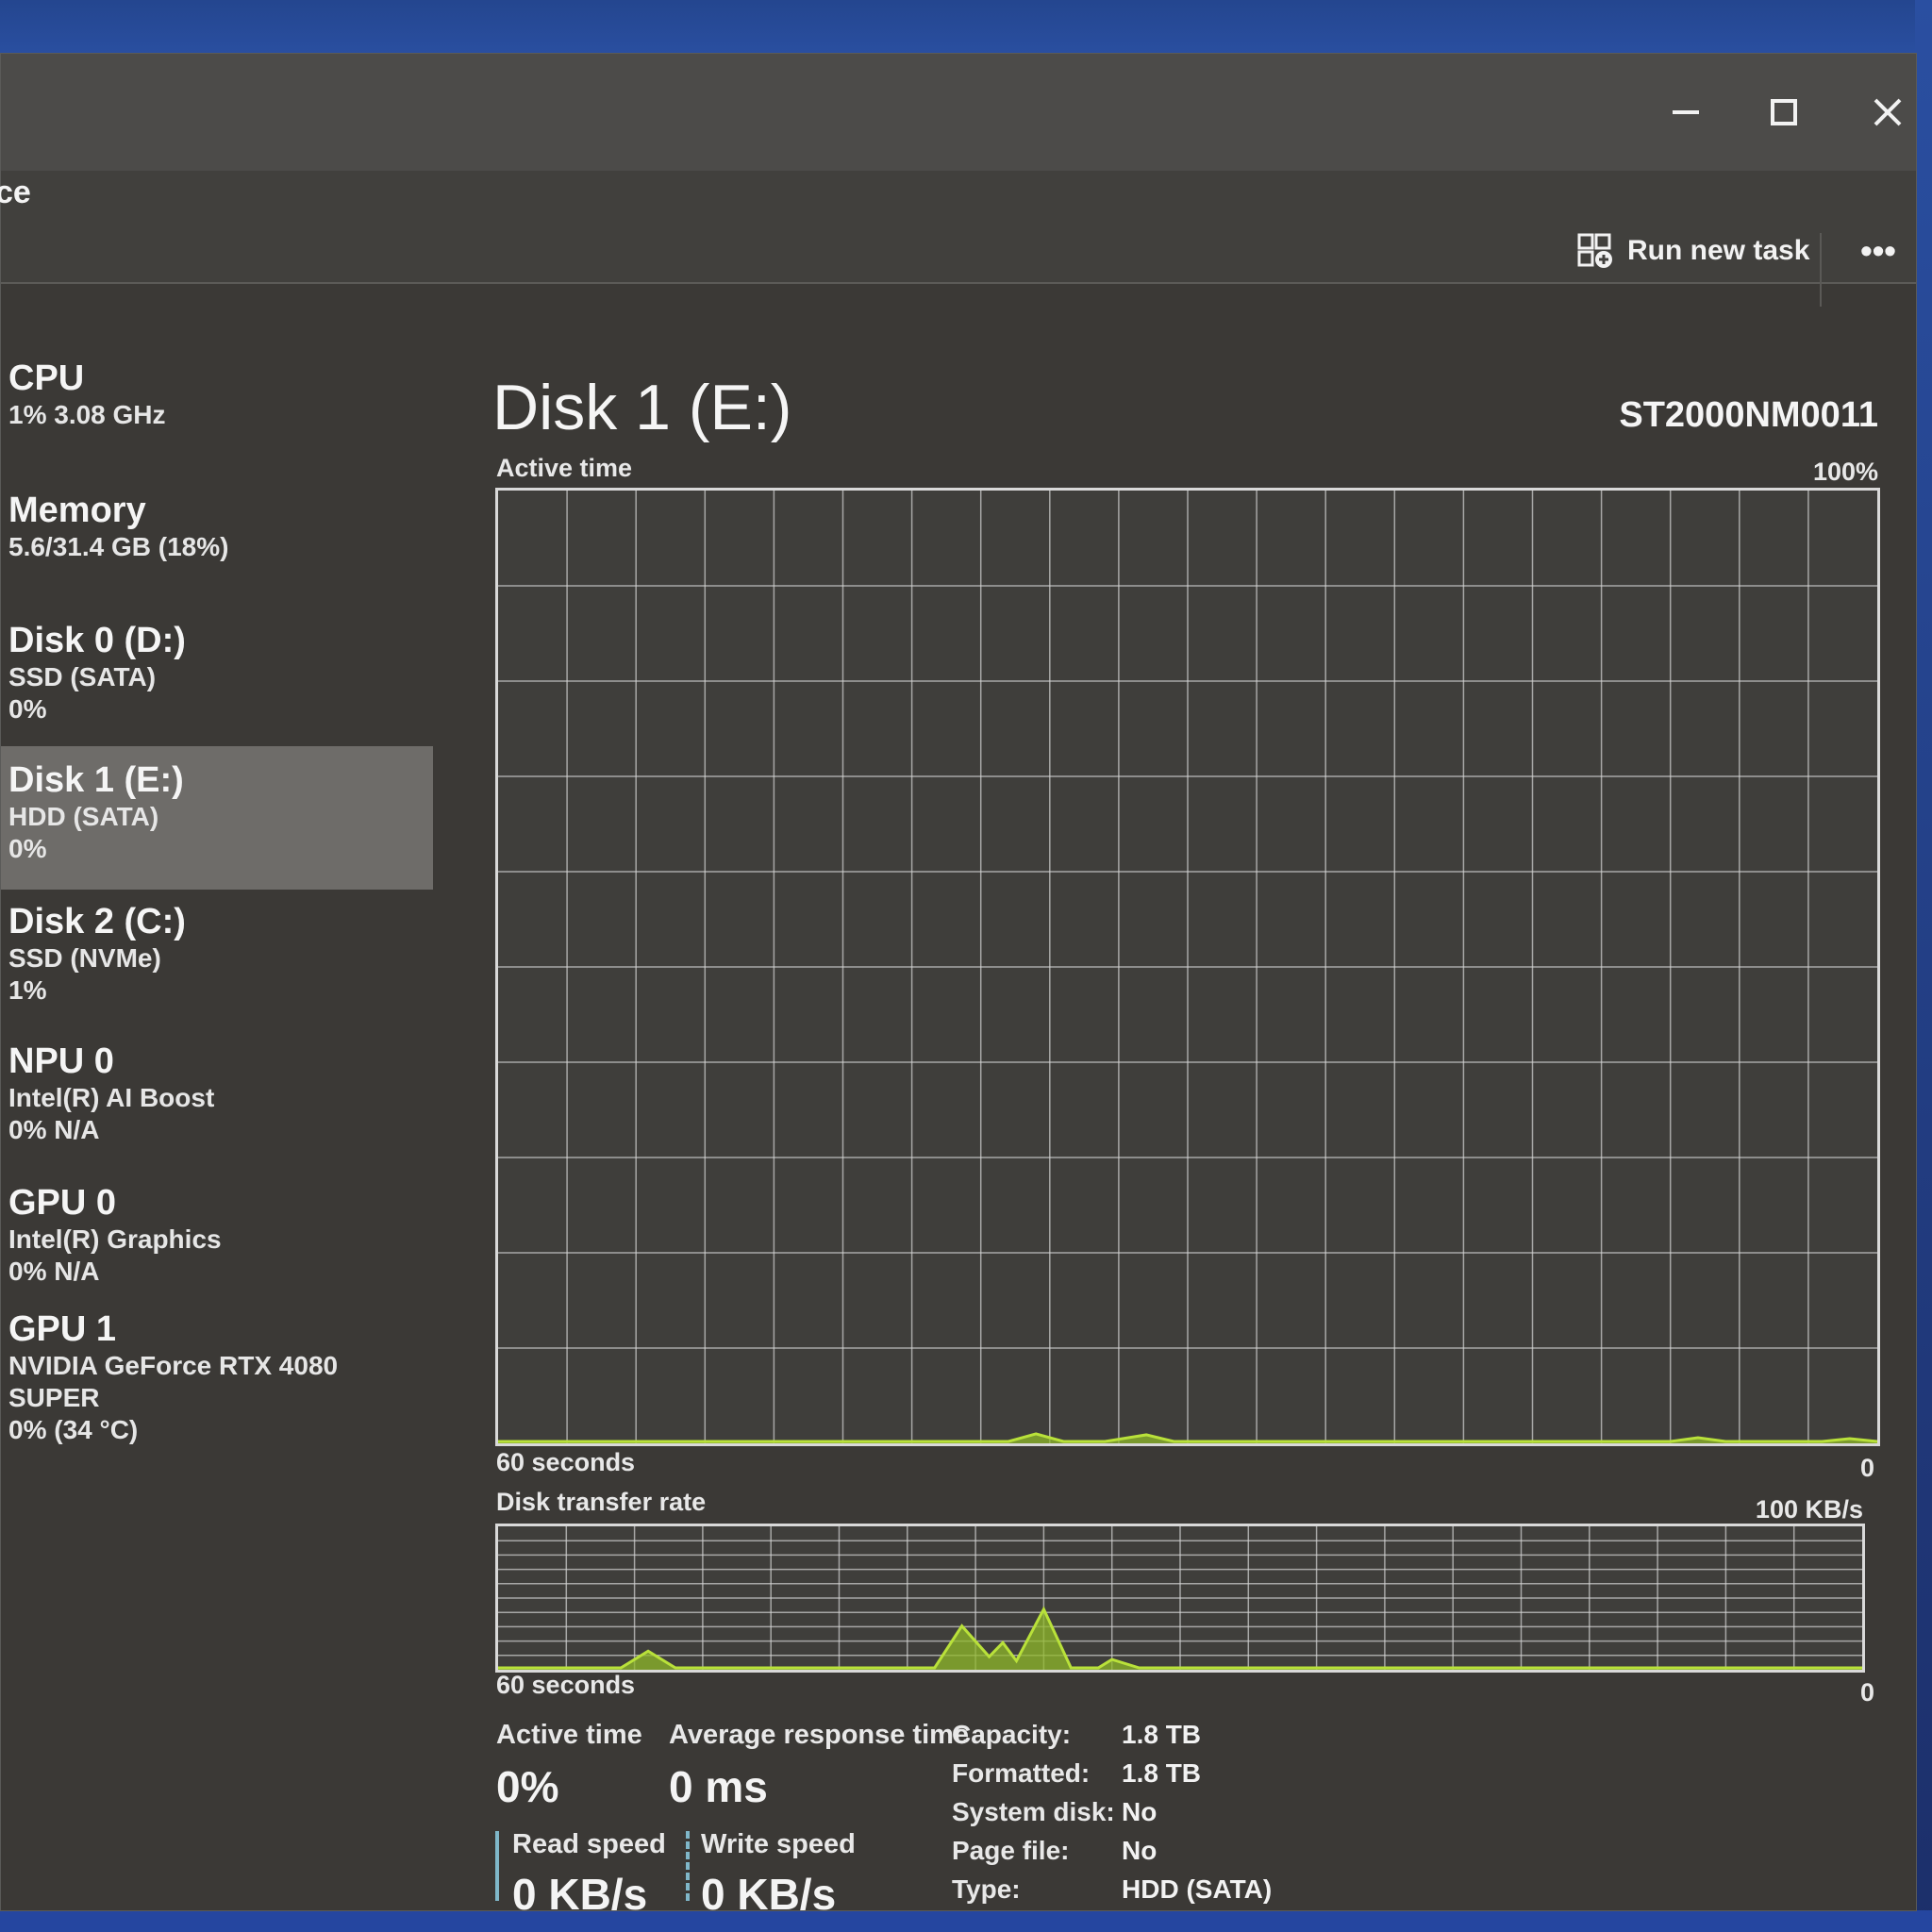 The height and width of the screenshot is (1932, 1932). Describe the element at coordinates (1748, 415) in the screenshot. I see `disk-model: ST2000NM0011` at that location.